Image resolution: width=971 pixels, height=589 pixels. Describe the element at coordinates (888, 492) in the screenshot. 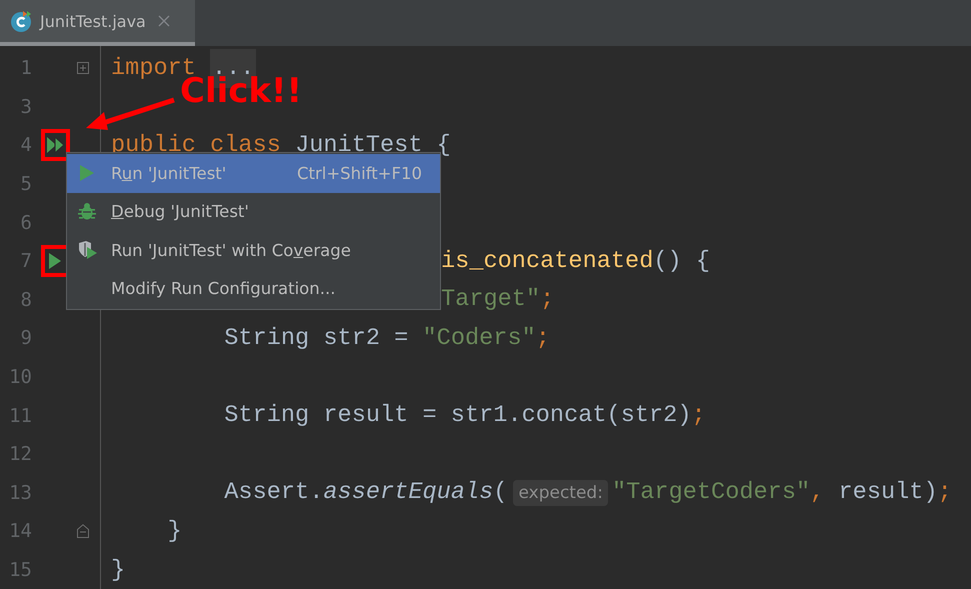

I see `code-text: result)` at that location.